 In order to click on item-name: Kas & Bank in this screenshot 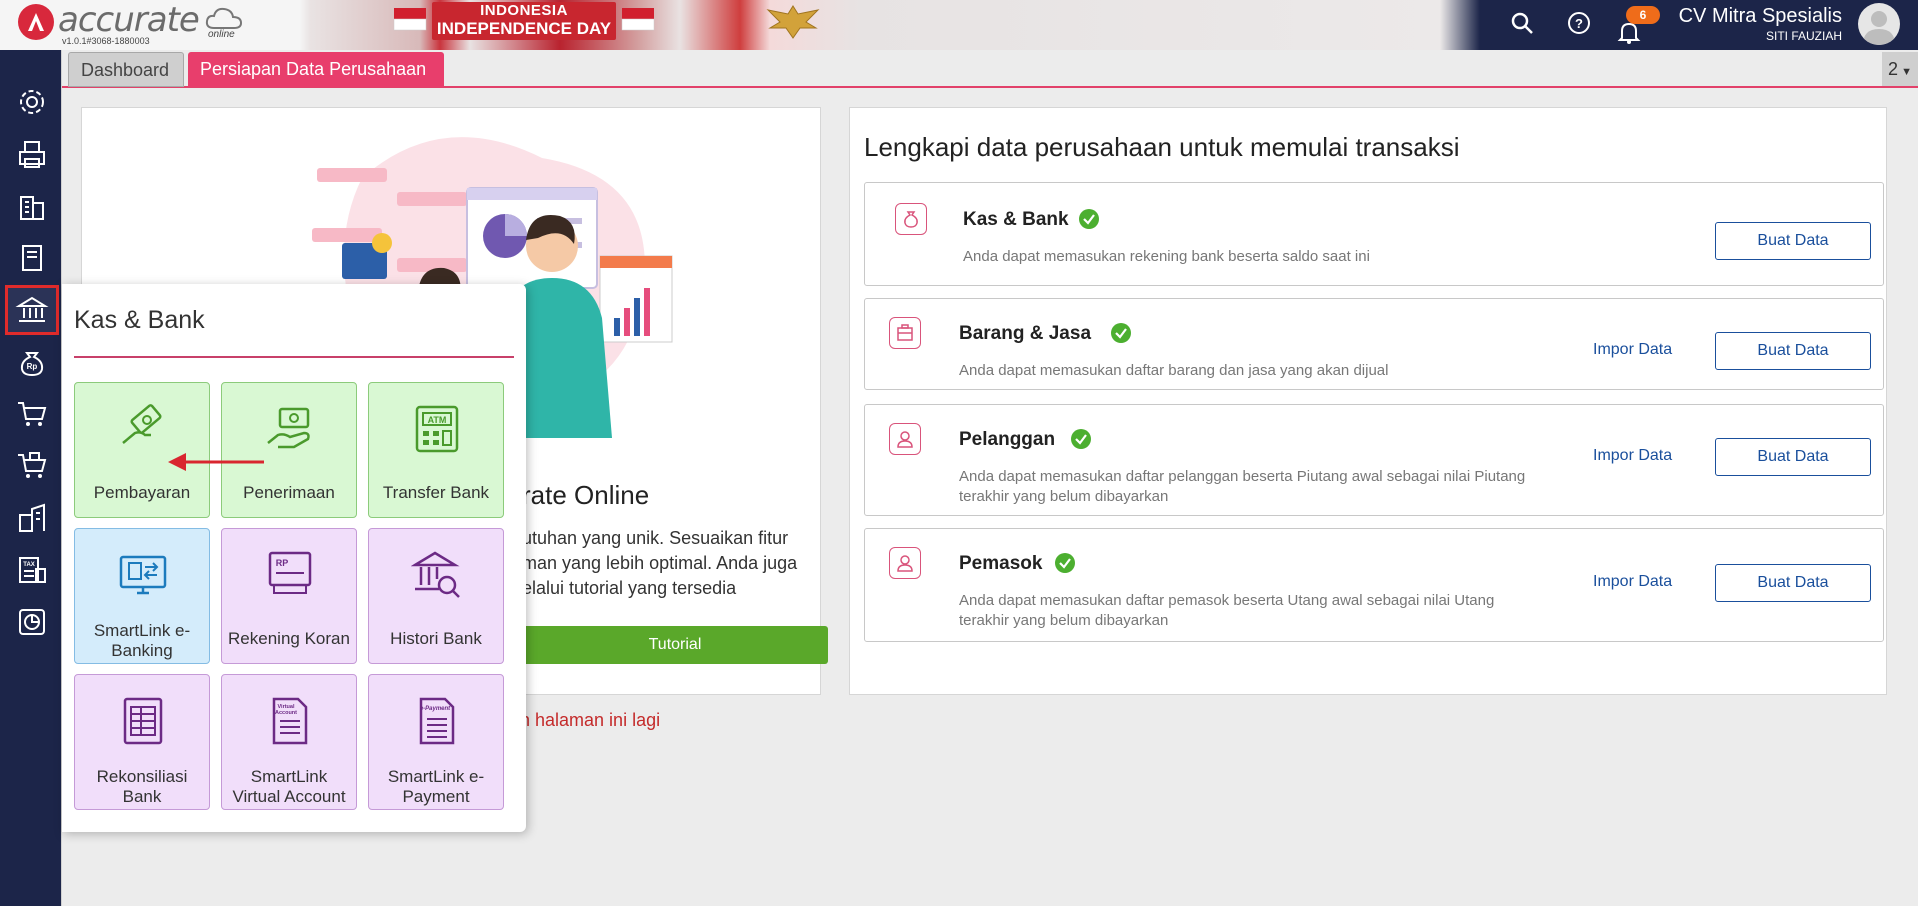, I will do `click(1016, 219)`.